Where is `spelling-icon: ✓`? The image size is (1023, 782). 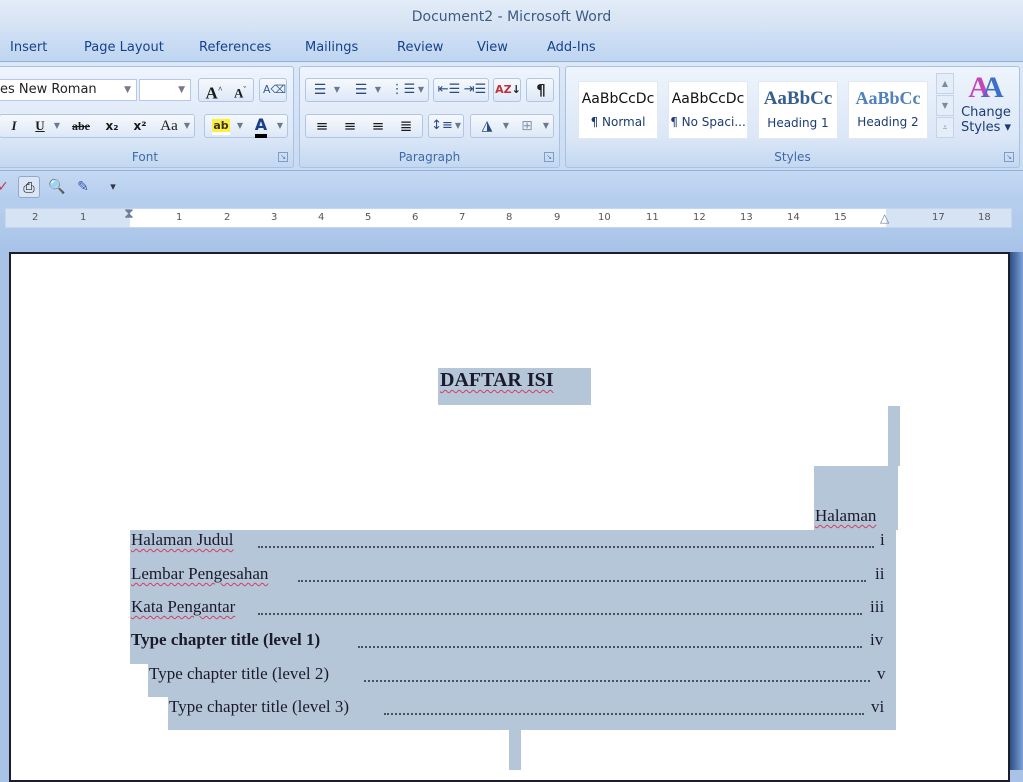 spelling-icon: ✓ is located at coordinates (7, 187).